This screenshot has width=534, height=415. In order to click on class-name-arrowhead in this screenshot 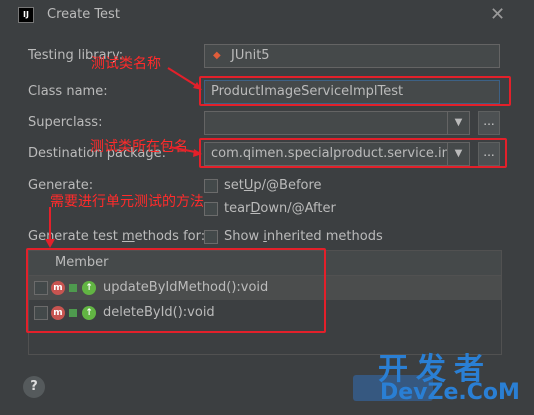, I will do `click(197, 86)`.